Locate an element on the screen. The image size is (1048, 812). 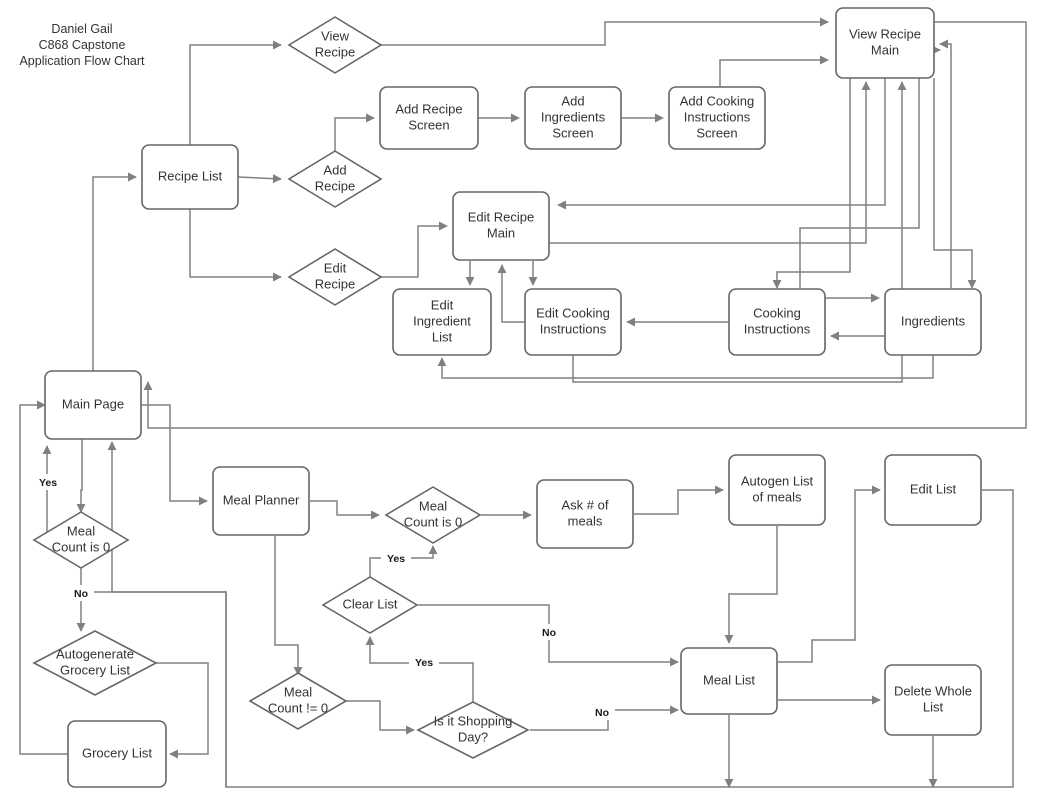
node-label-edit-recipe-main: Edit Recipe is located at coordinates (501, 216).